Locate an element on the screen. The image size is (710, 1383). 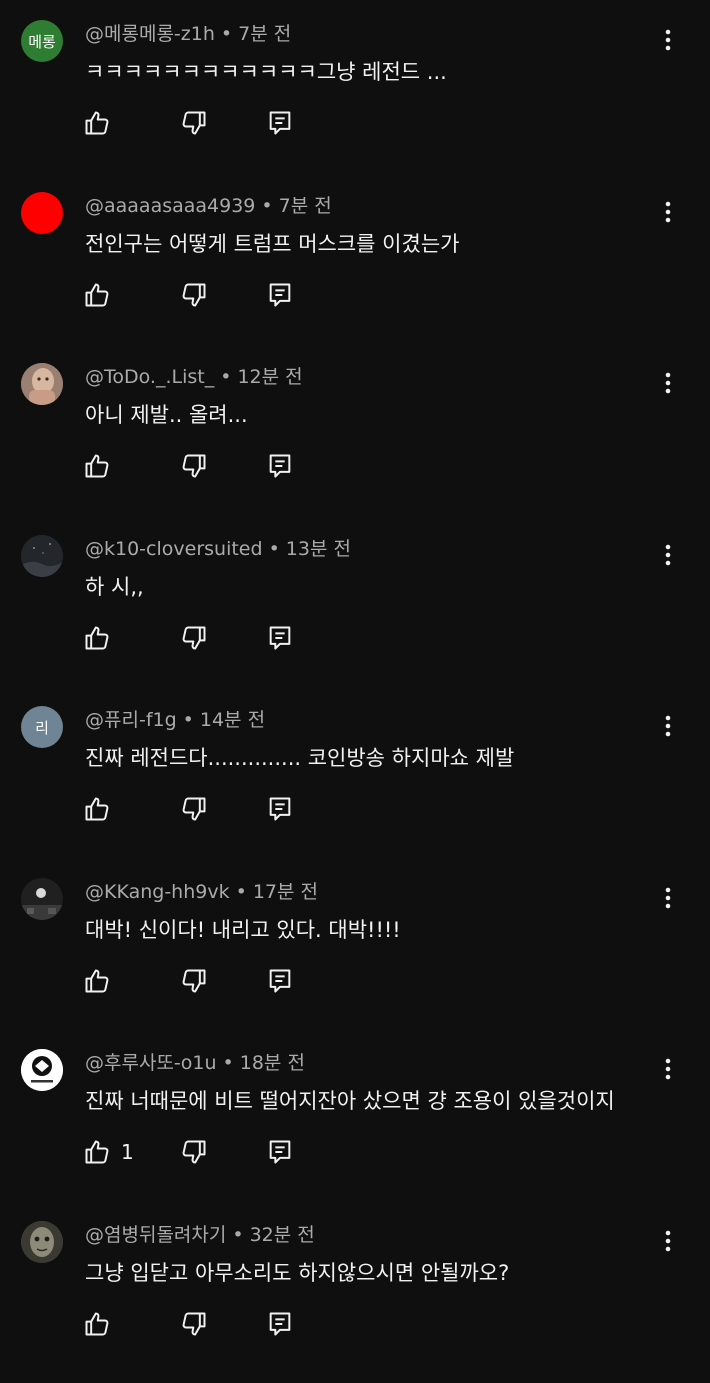
comment-meta: @메롱메롱-z1h • 7분 전 is located at coordinates (188, 32).